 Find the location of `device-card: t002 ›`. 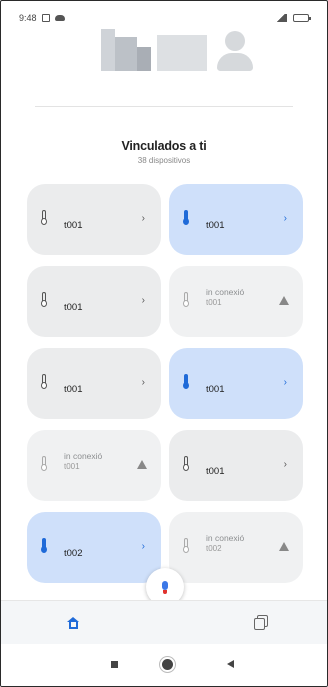

device-card: t002 › is located at coordinates (94, 547).